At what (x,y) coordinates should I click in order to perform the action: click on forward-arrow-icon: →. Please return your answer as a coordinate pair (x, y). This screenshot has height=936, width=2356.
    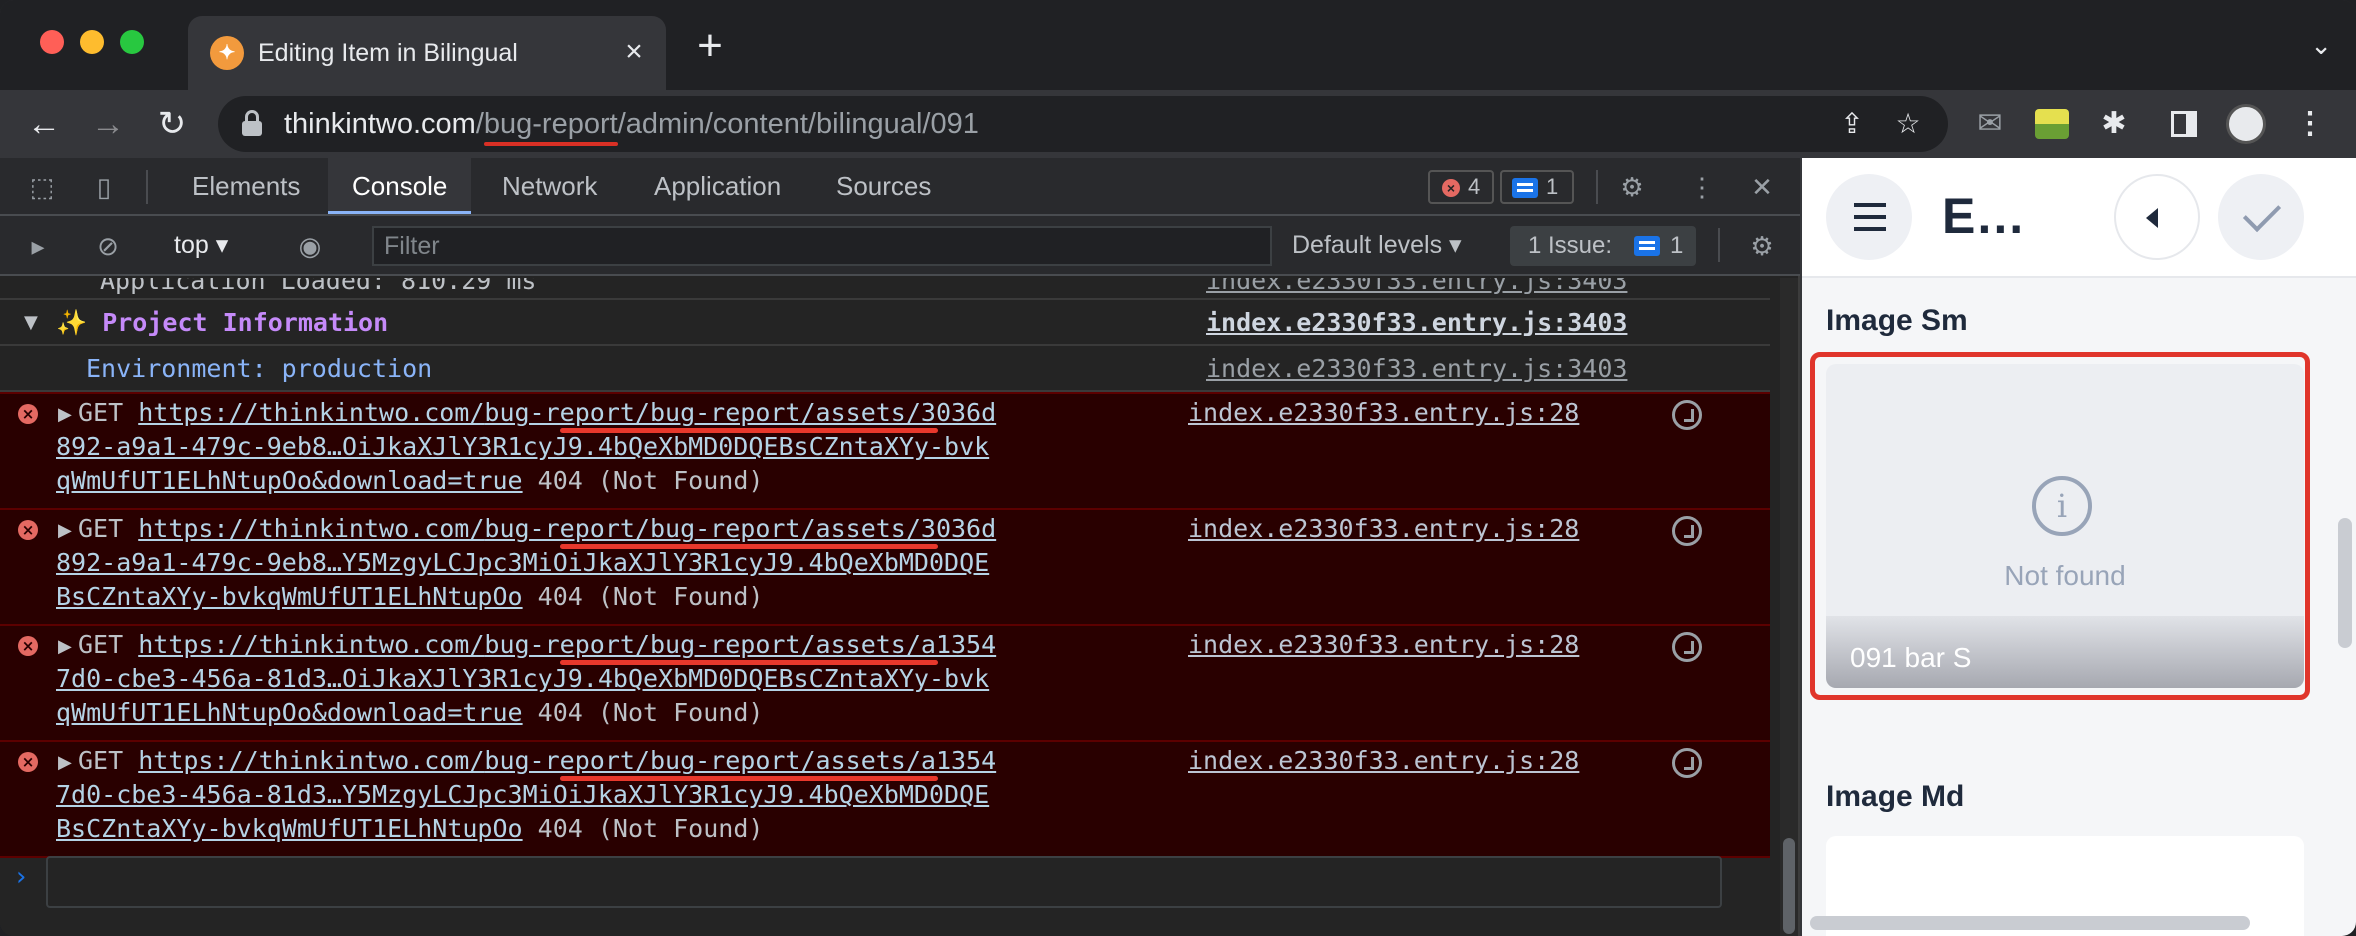
    Looking at the image, I should click on (108, 124).